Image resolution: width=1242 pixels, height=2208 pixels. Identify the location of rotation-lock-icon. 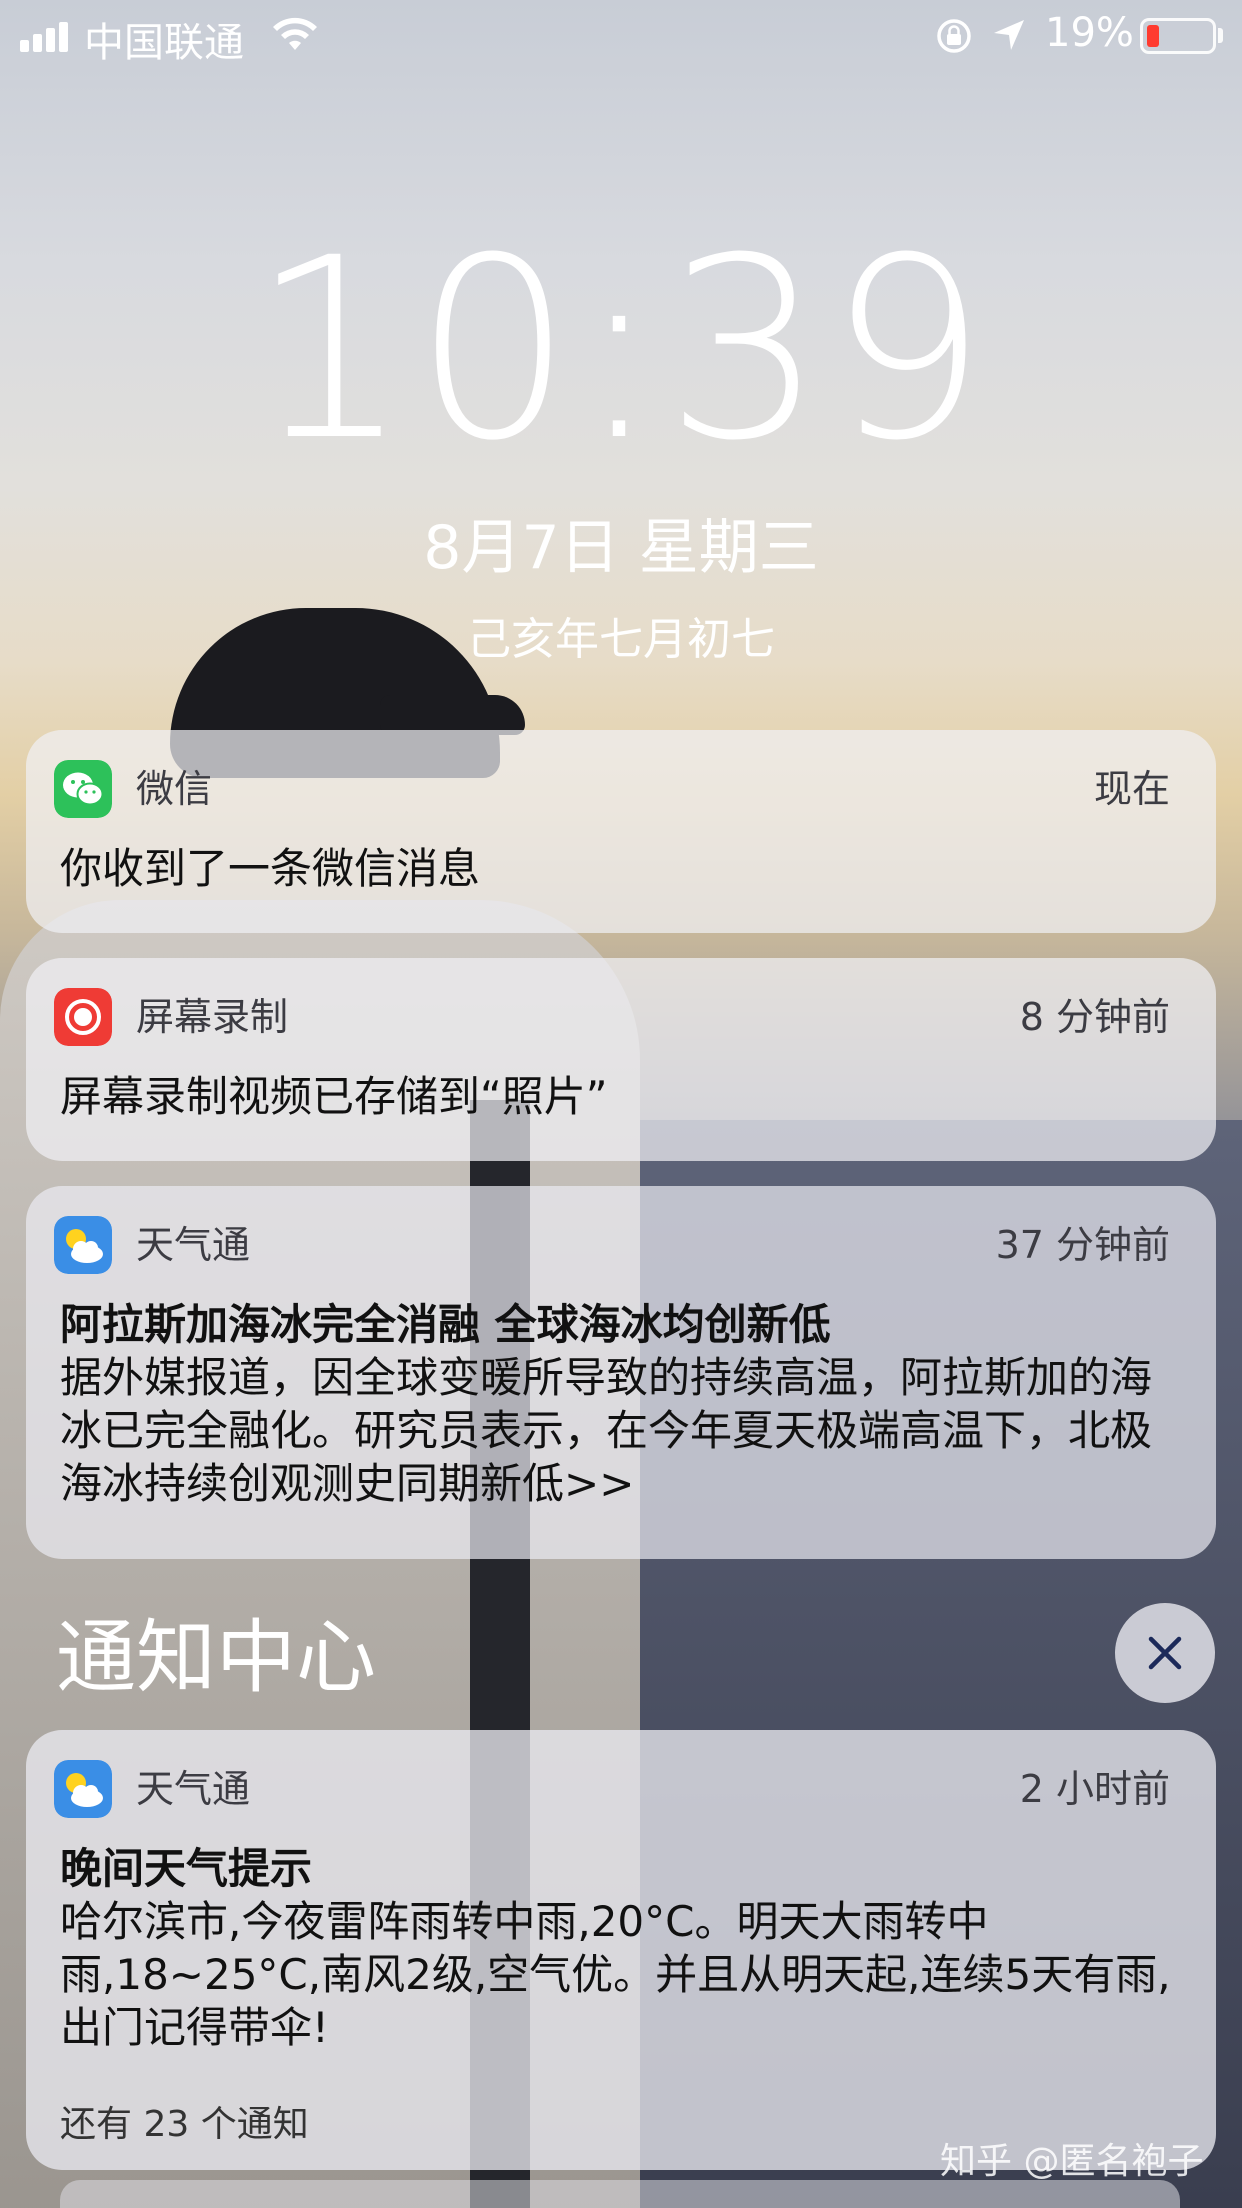
(954, 36).